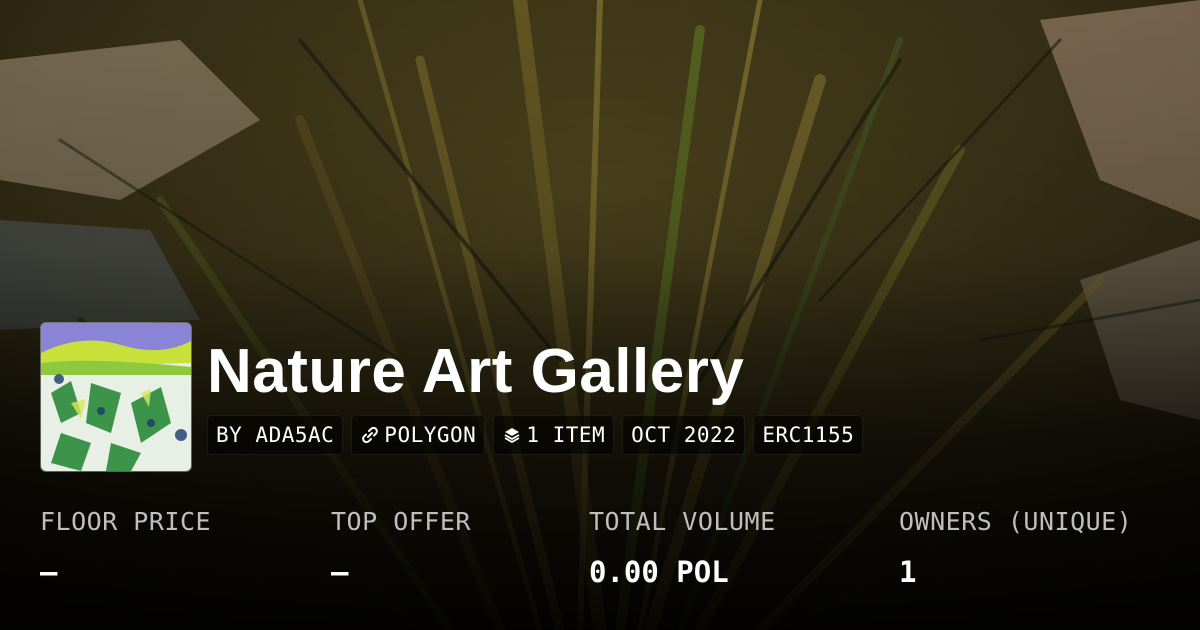 The width and height of the screenshot is (1200, 630). What do you see at coordinates (116, 397) in the screenshot?
I see `collection-thumbnail` at bounding box center [116, 397].